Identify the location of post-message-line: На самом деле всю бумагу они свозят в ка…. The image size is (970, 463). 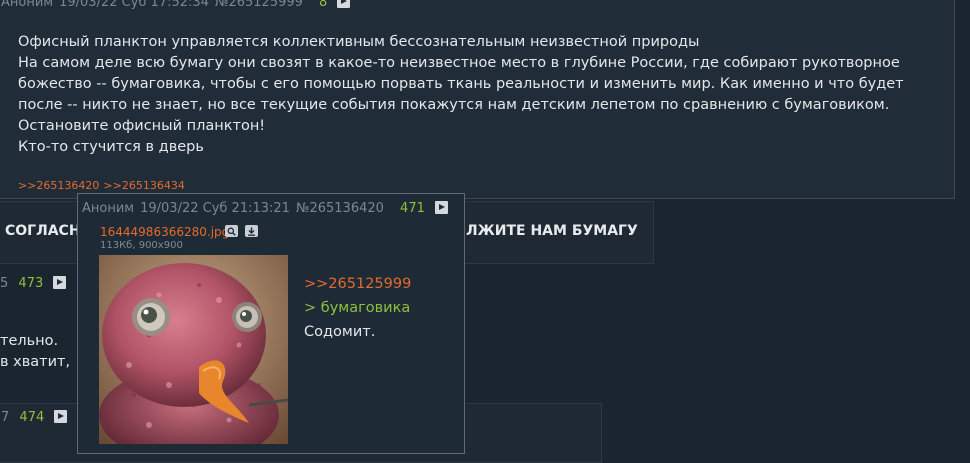
(459, 63).